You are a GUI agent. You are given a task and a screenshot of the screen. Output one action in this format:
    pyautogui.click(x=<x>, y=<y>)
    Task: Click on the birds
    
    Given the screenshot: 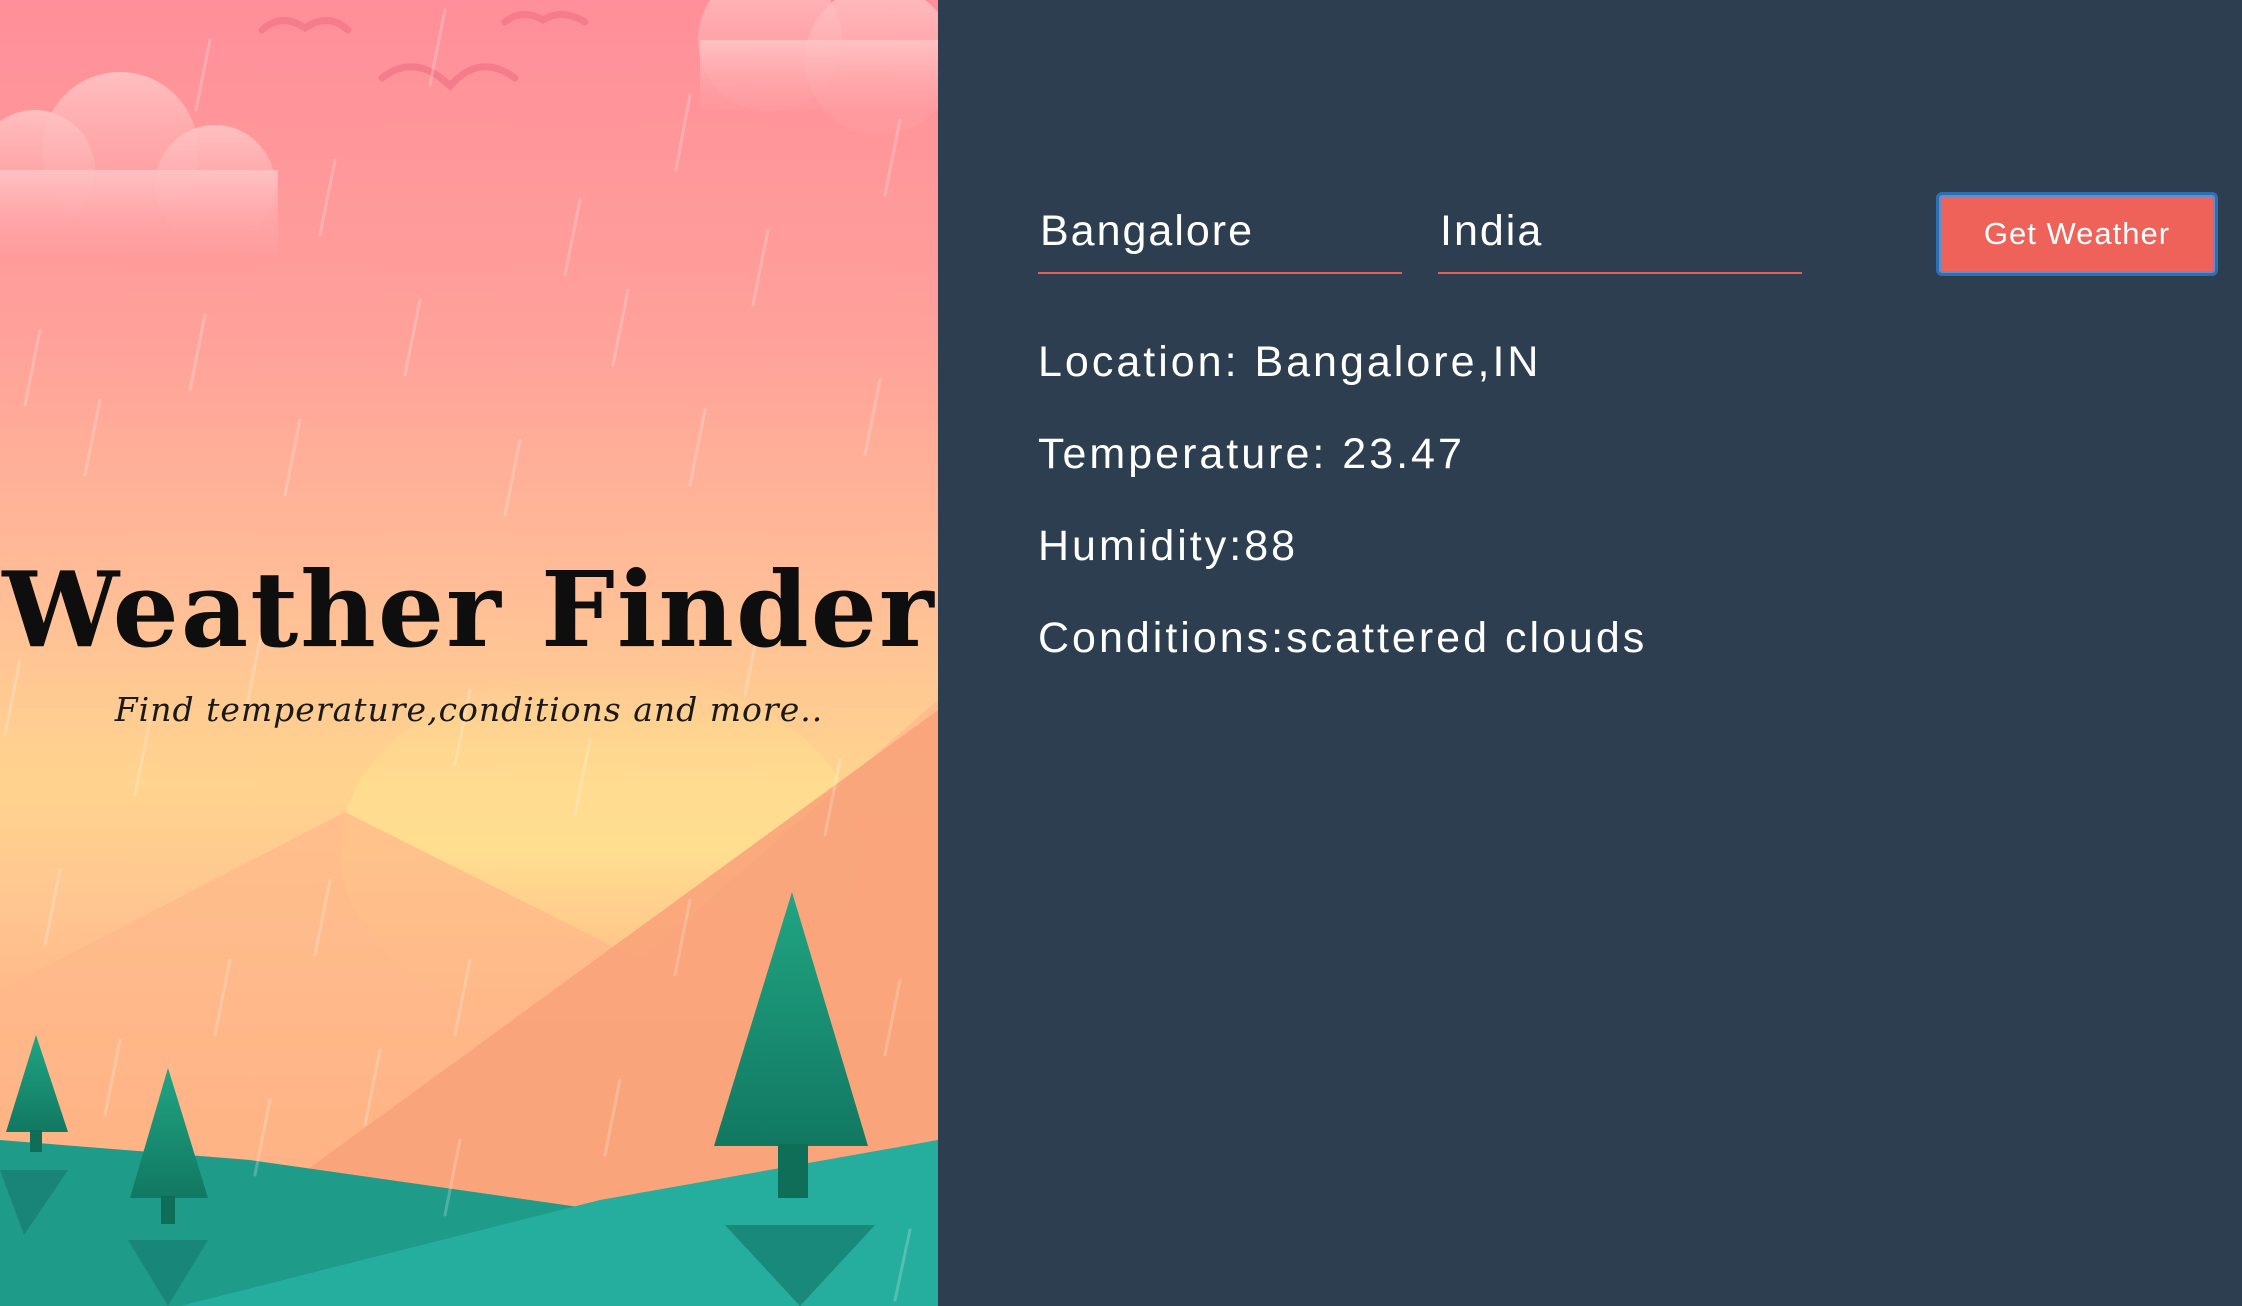 What is the action you would take?
    pyautogui.click(x=423, y=51)
    